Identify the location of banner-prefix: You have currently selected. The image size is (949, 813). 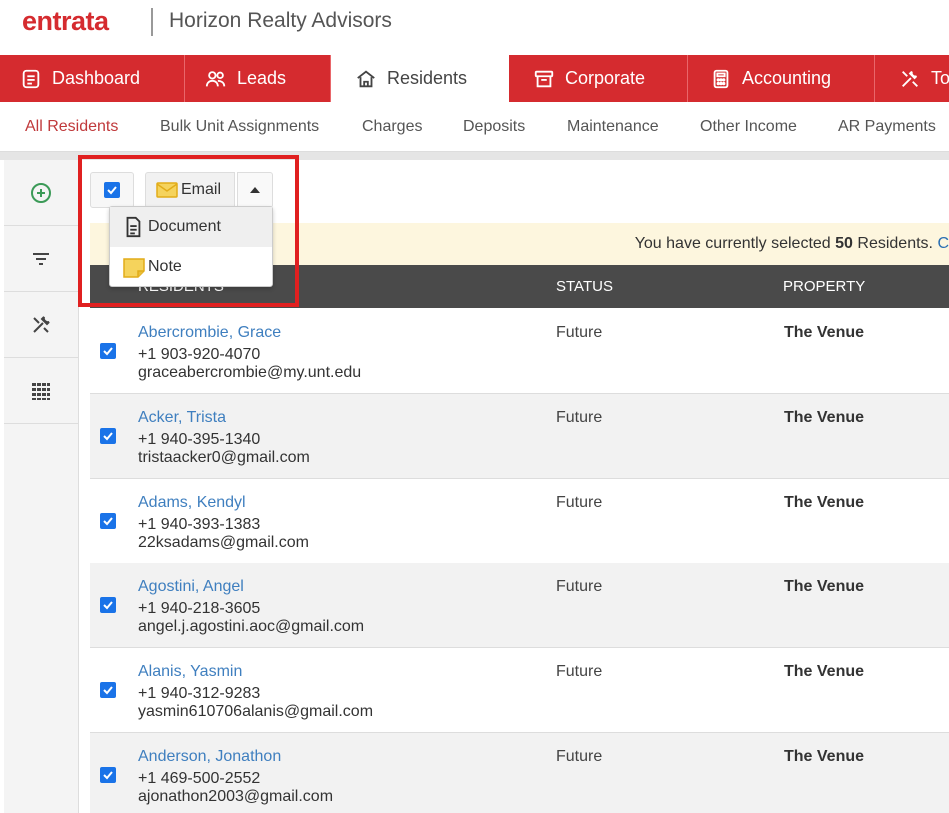
(732, 243).